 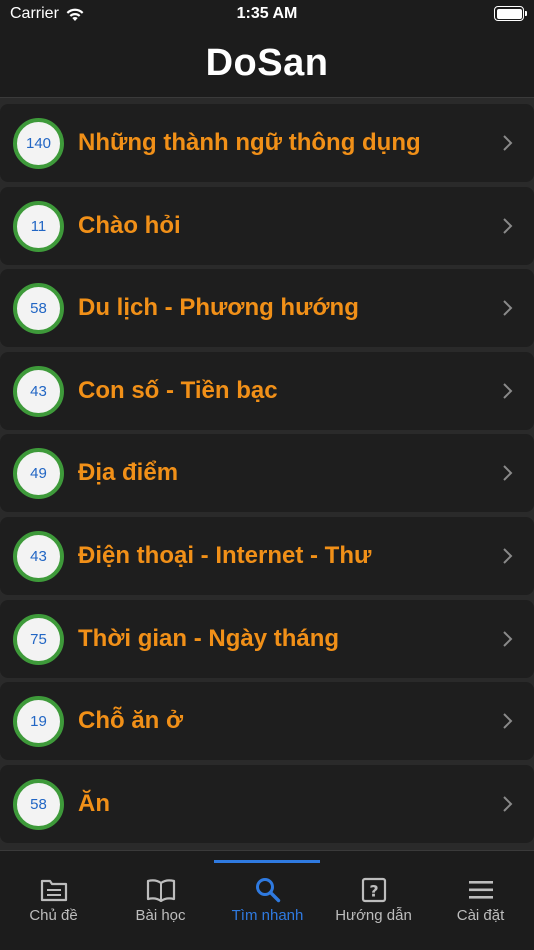 What do you see at coordinates (38, 143) in the screenshot?
I see `count-badge: 140` at bounding box center [38, 143].